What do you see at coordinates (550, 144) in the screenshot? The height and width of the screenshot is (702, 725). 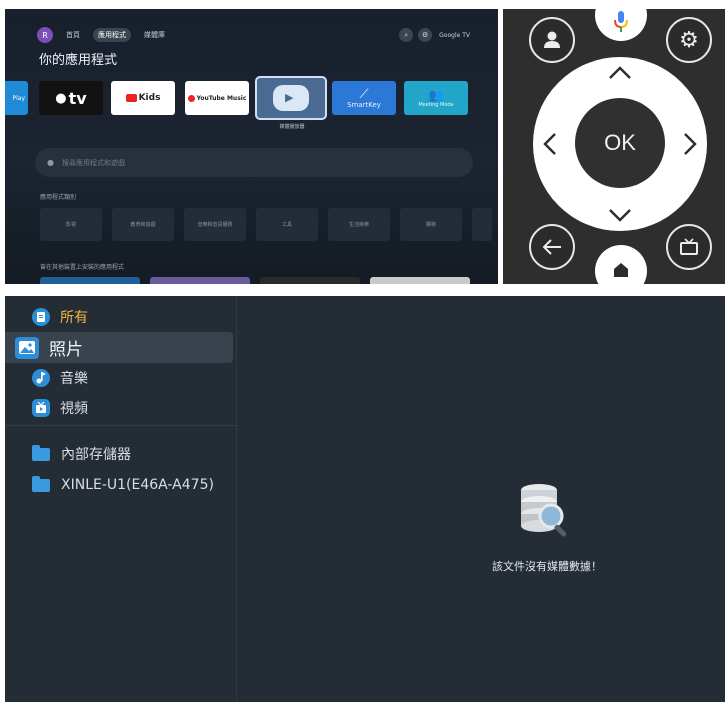 I see `arrow-left-icon` at bounding box center [550, 144].